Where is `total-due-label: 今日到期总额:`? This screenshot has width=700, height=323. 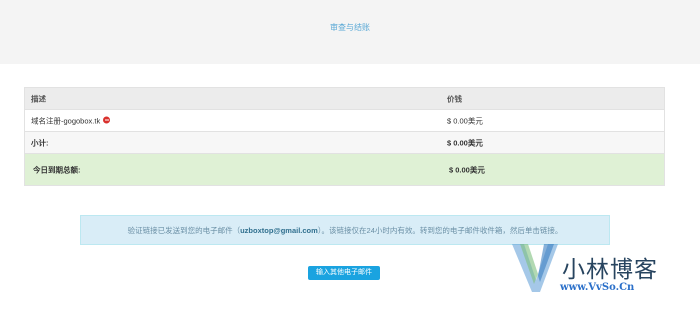
total-due-label: 今日到期总额: is located at coordinates (57, 169).